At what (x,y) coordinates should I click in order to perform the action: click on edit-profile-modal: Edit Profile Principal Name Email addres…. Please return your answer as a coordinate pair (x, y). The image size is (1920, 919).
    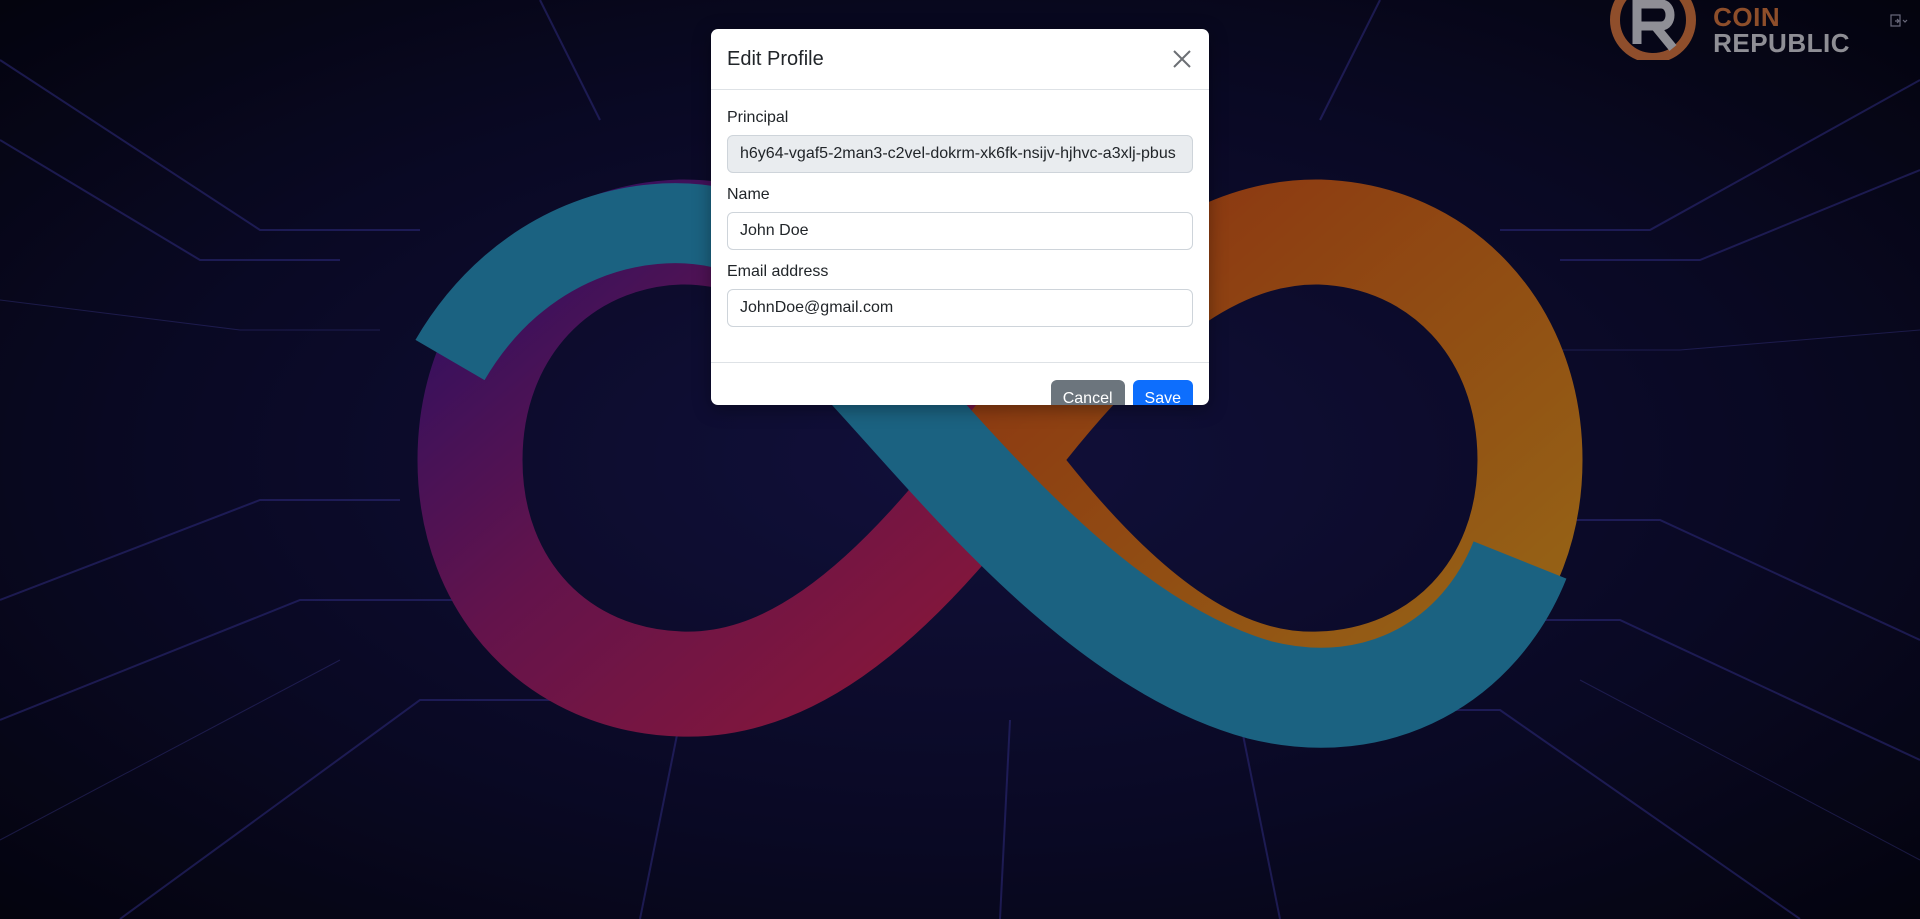
    Looking at the image, I should click on (960, 217).